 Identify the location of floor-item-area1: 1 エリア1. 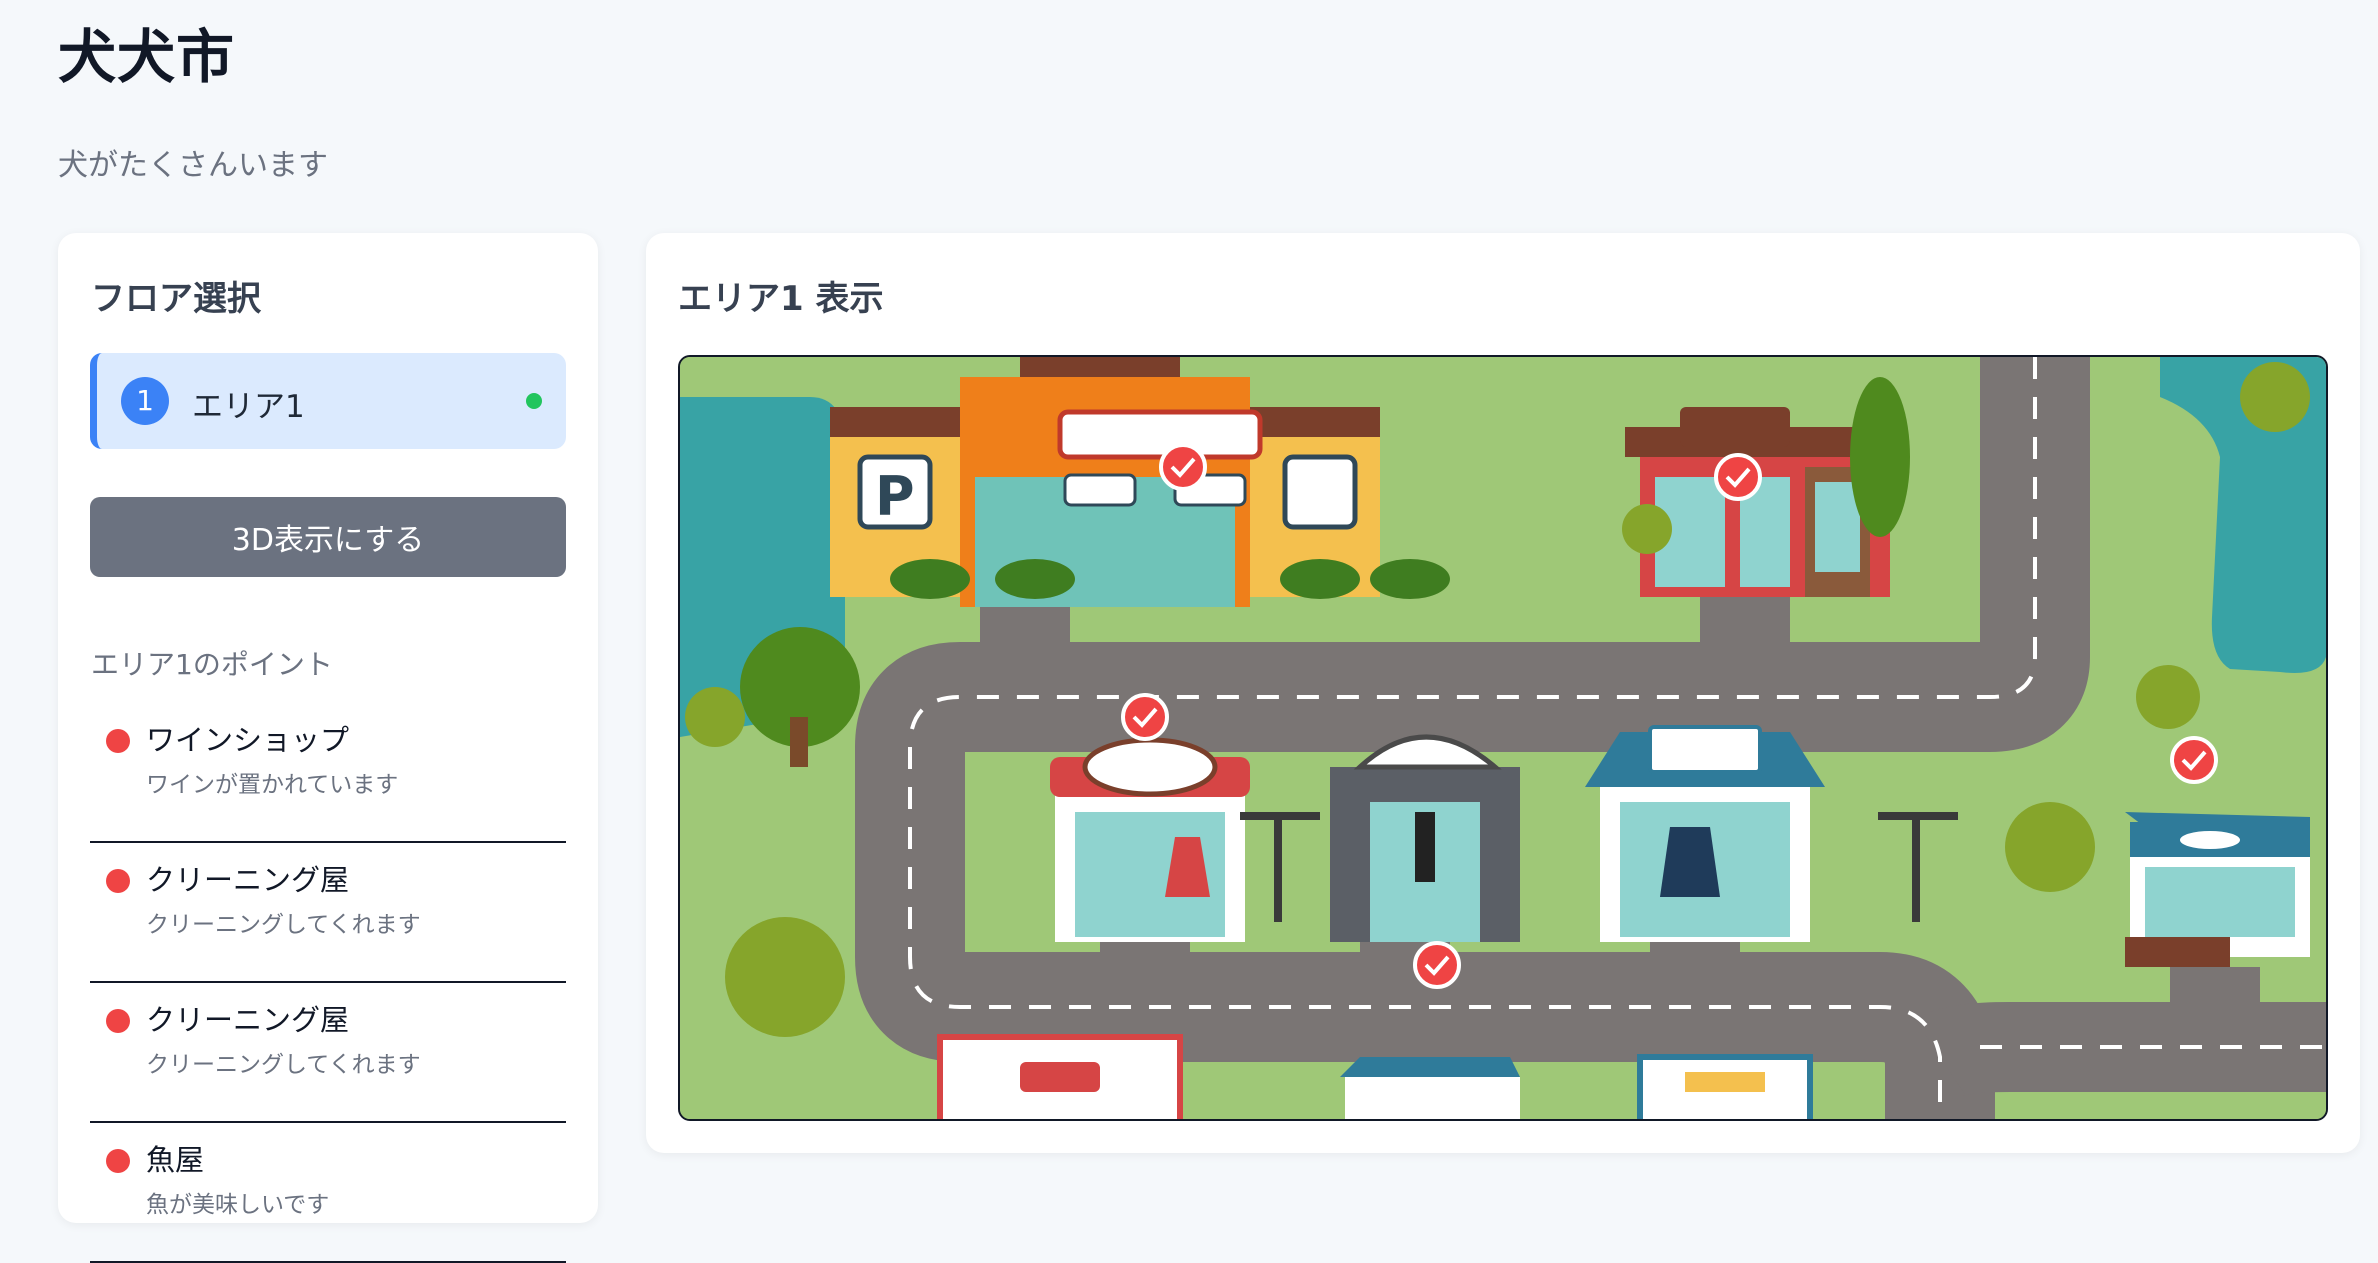
(328, 401).